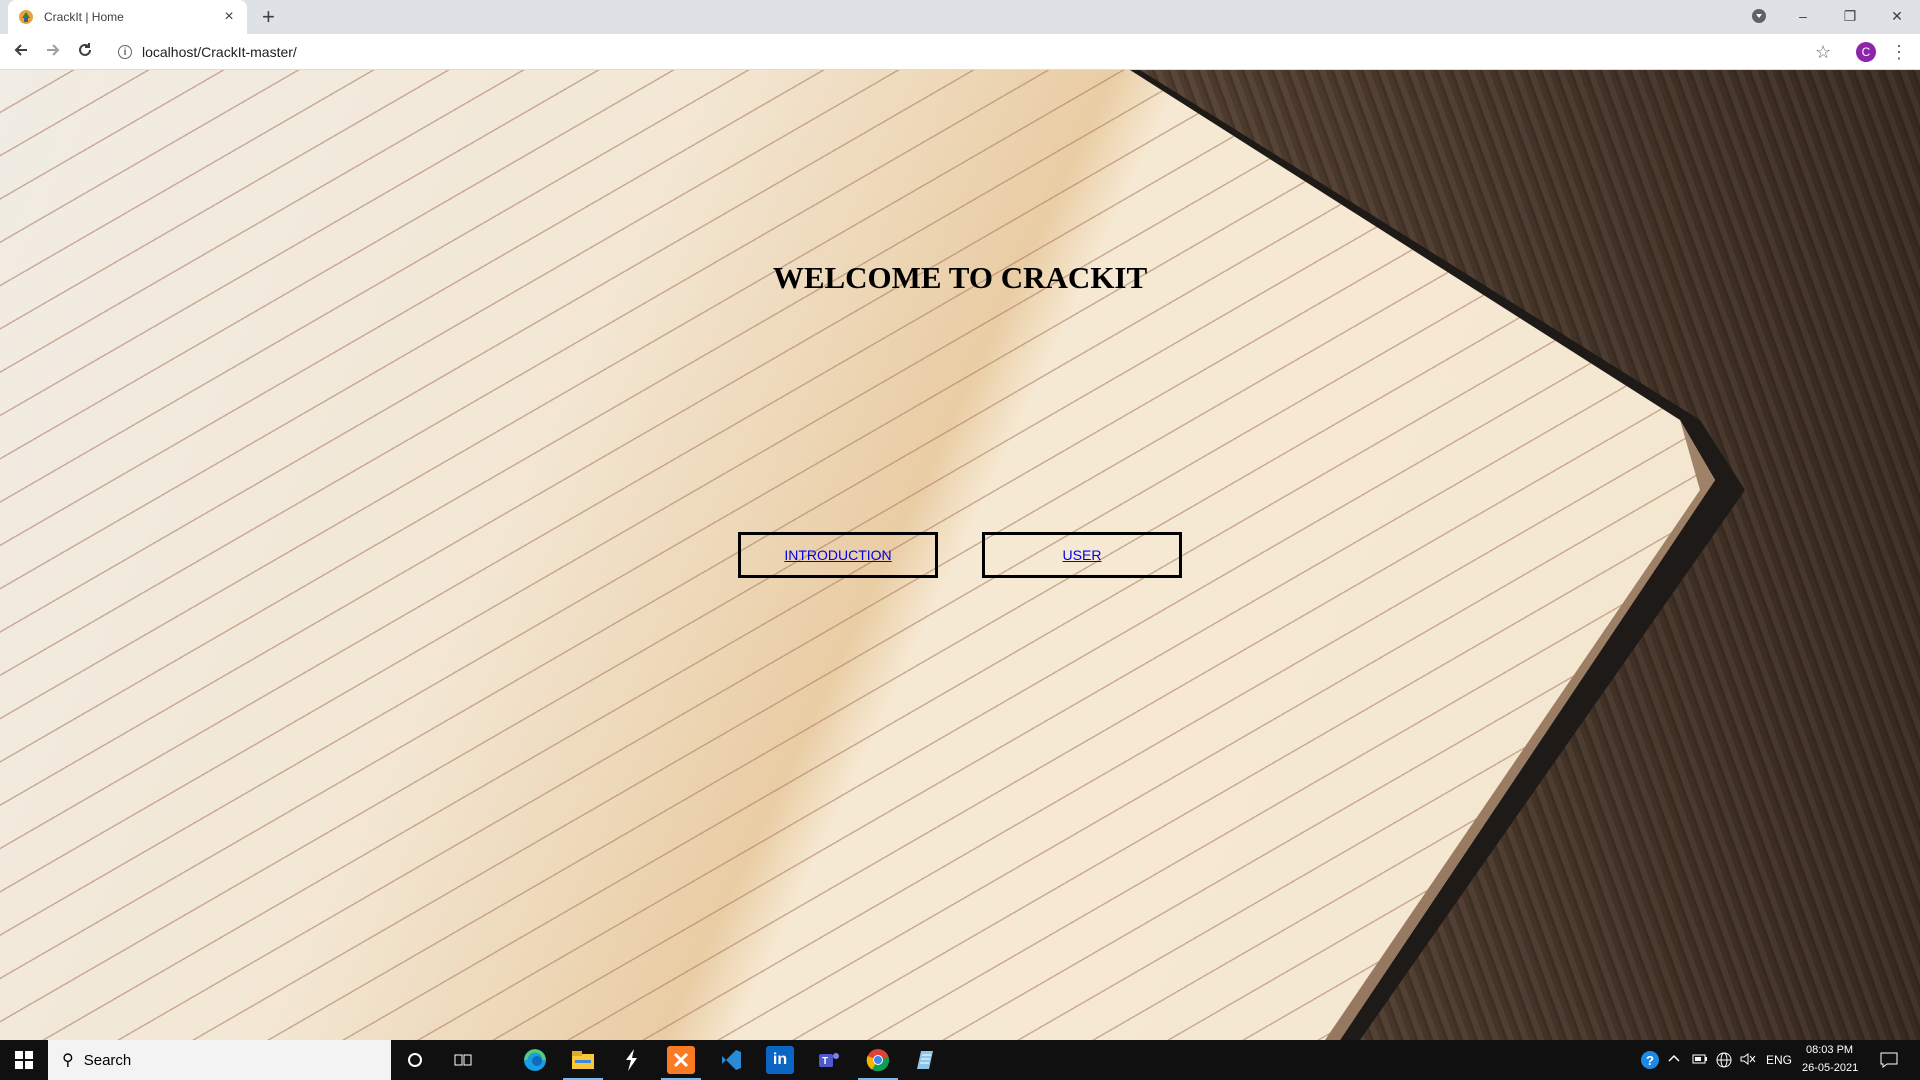 The width and height of the screenshot is (1920, 1080). Describe the element at coordinates (1700, 1060) in the screenshot. I see `battery-icon` at that location.